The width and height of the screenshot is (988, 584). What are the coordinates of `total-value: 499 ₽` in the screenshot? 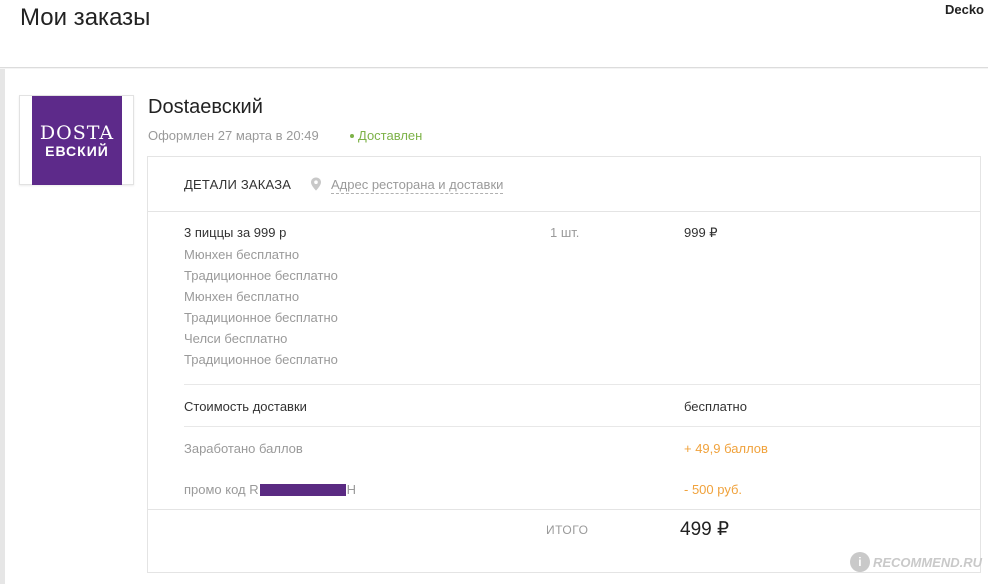 It's located at (705, 529).